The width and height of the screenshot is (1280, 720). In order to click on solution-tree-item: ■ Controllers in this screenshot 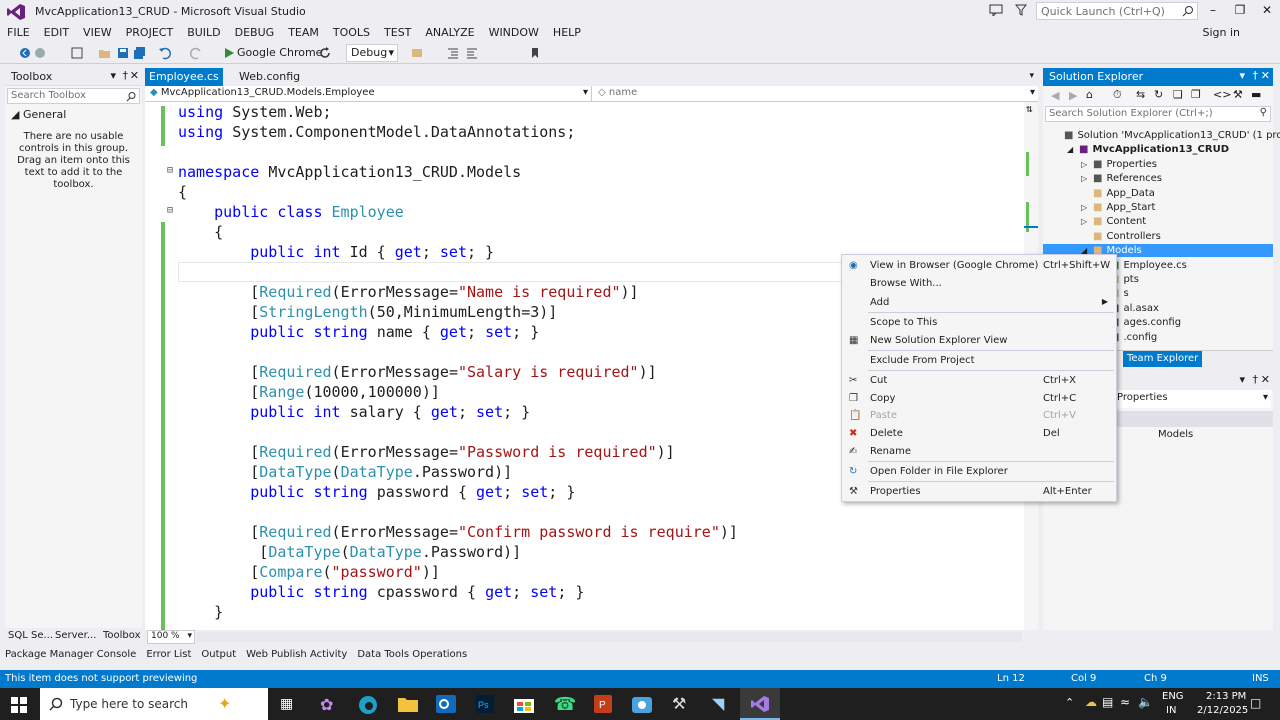, I will do `click(1121, 236)`.